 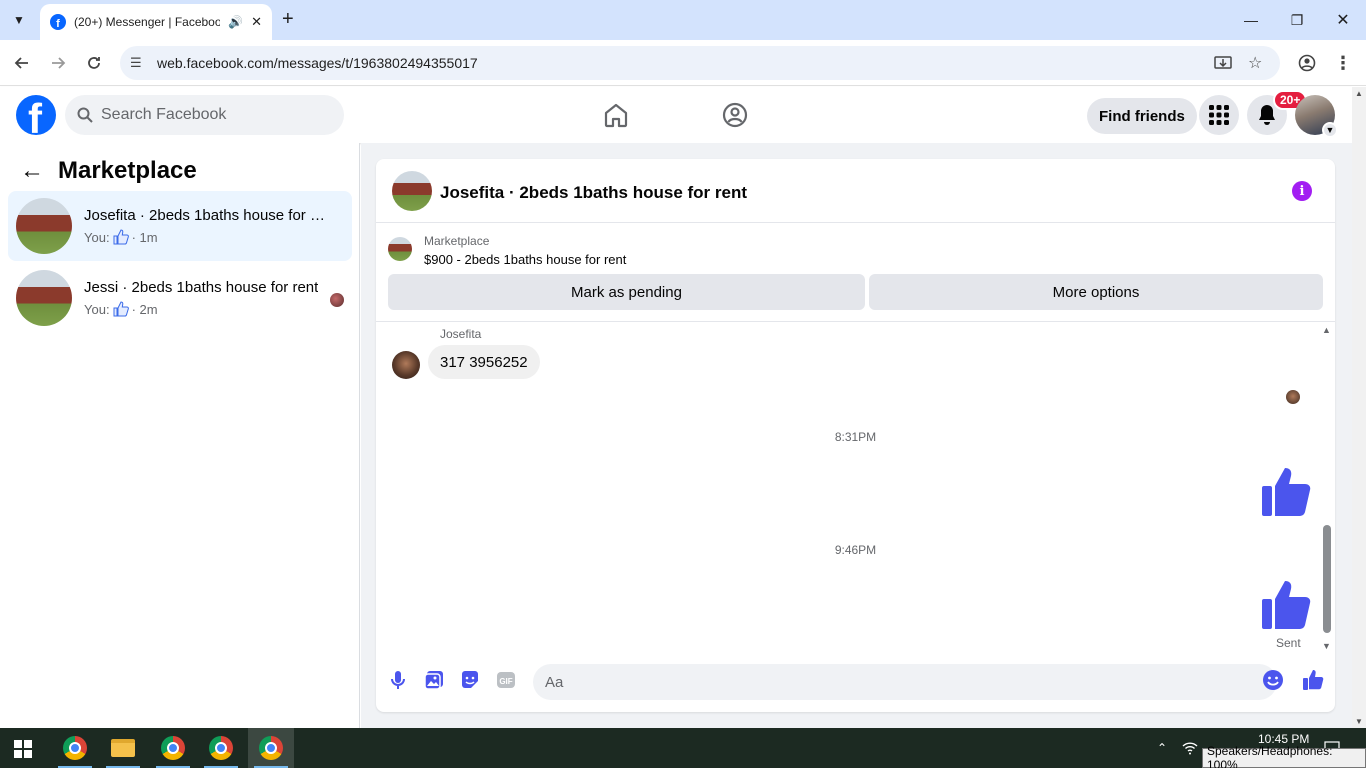 I want to click on timestamp: 8:31PM, so click(x=855, y=437).